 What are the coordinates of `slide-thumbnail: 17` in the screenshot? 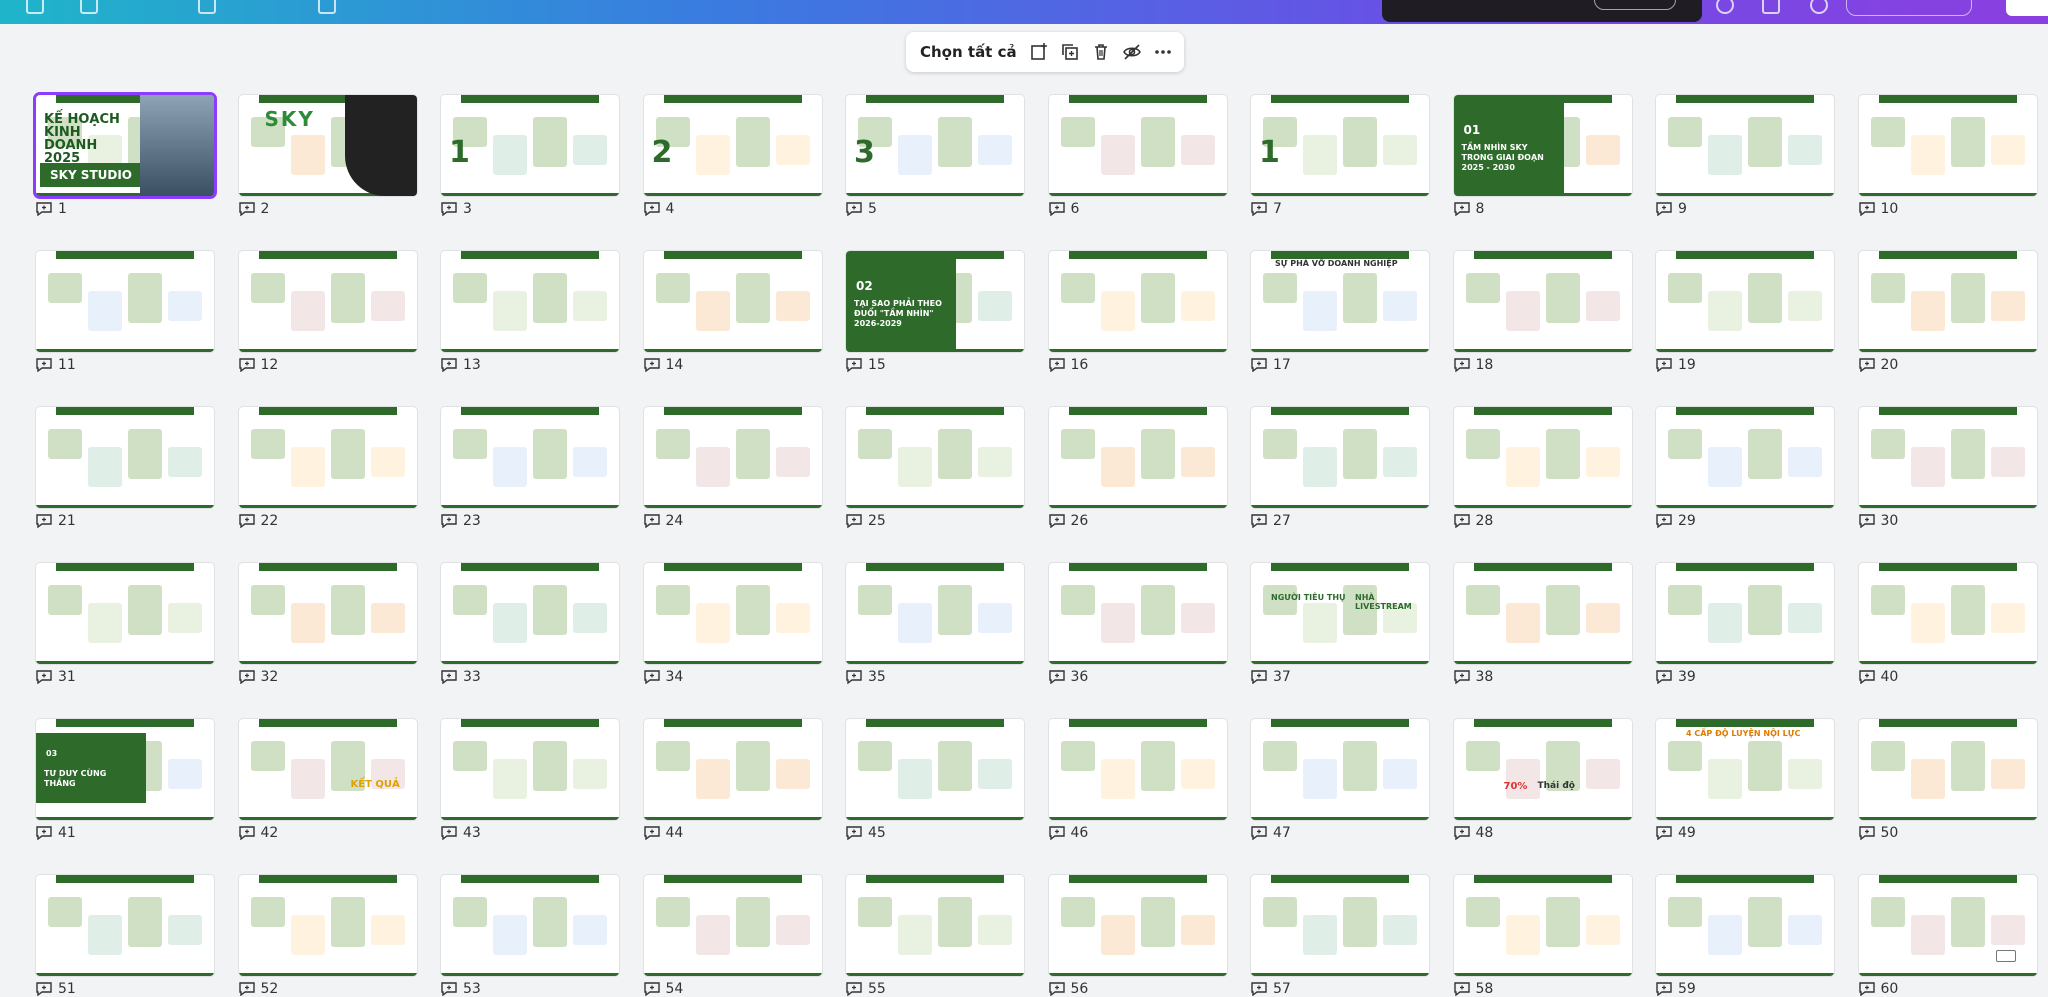 It's located at (1340, 156).